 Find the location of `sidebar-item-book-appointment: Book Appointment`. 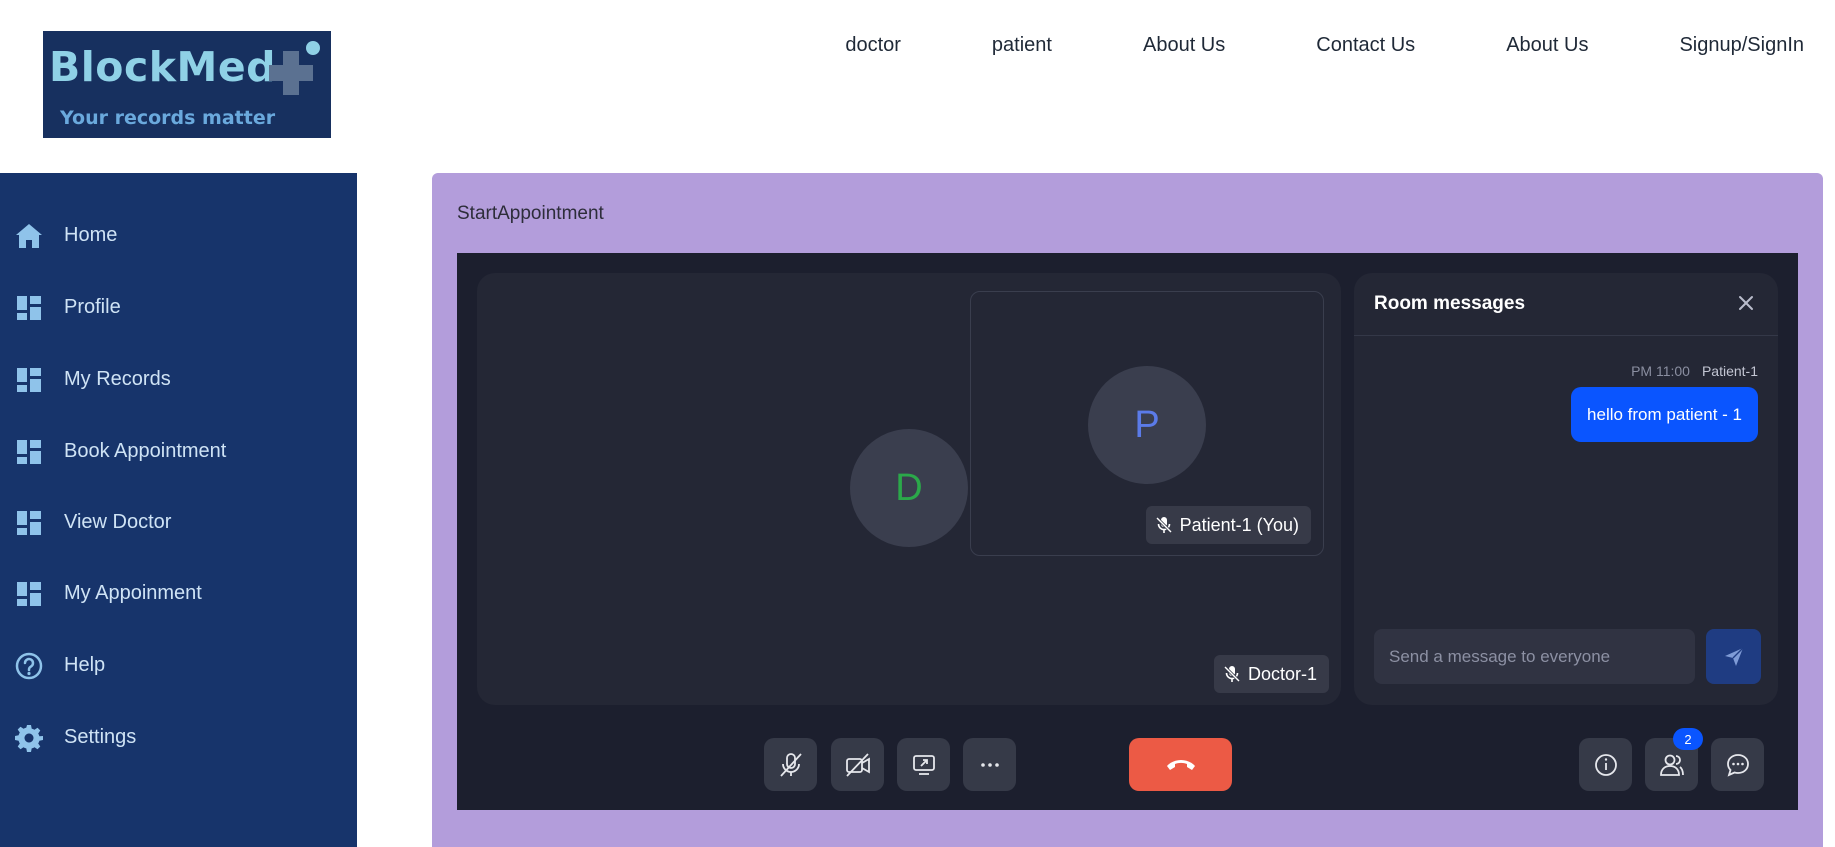

sidebar-item-book-appointment: Book Appointment is located at coordinates (178, 451).